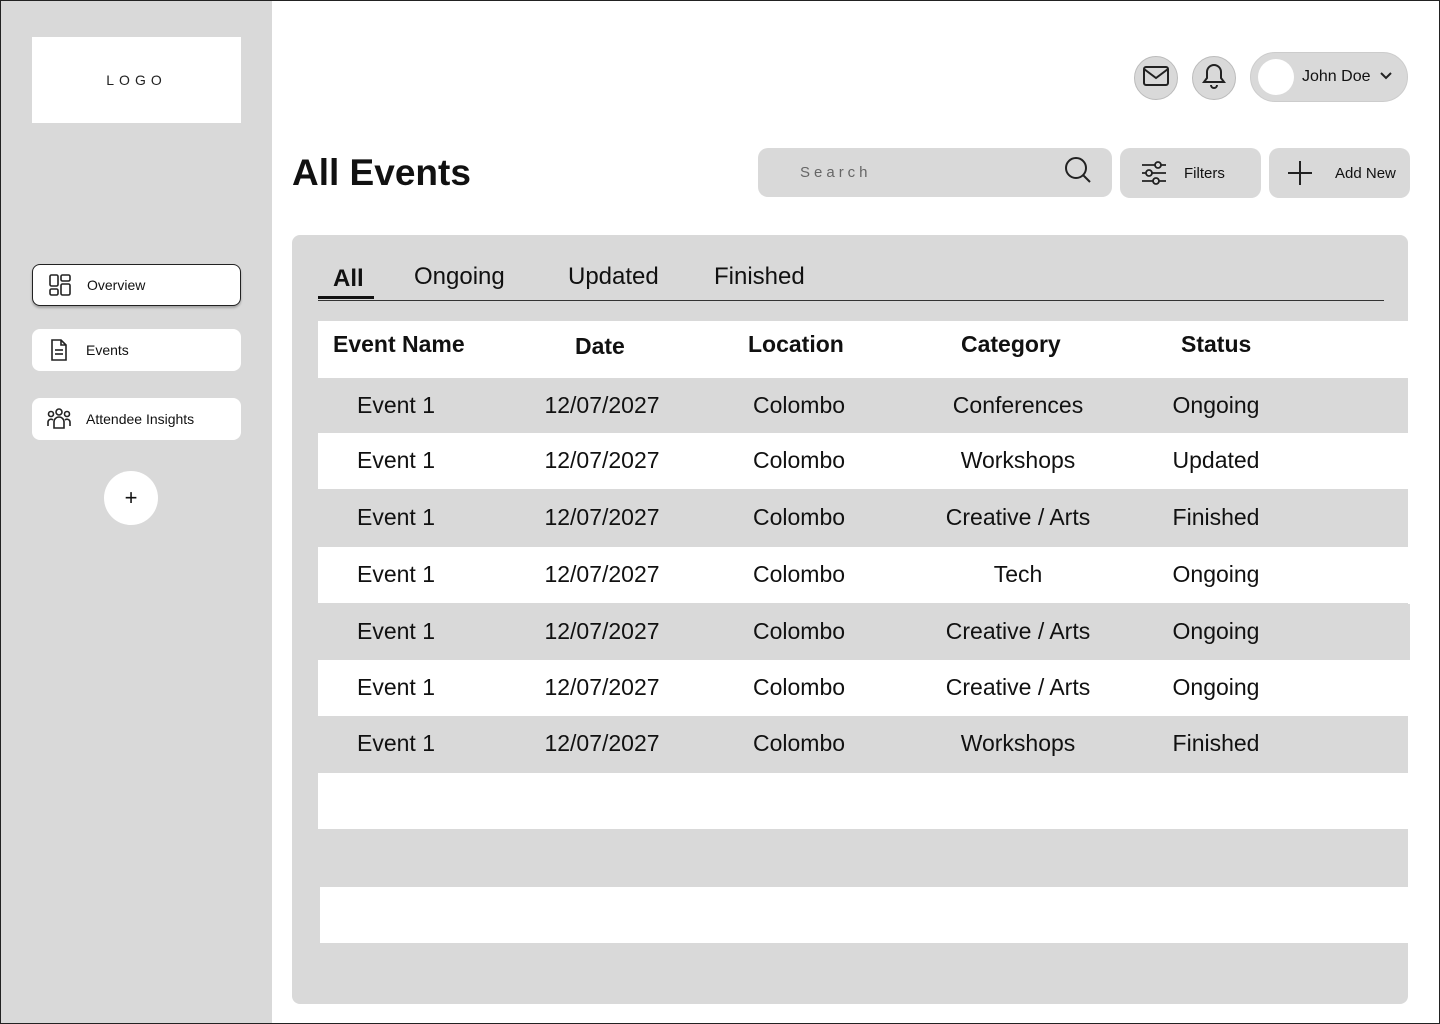 The image size is (1440, 1024). I want to click on column-header-status: Status, so click(1216, 344).